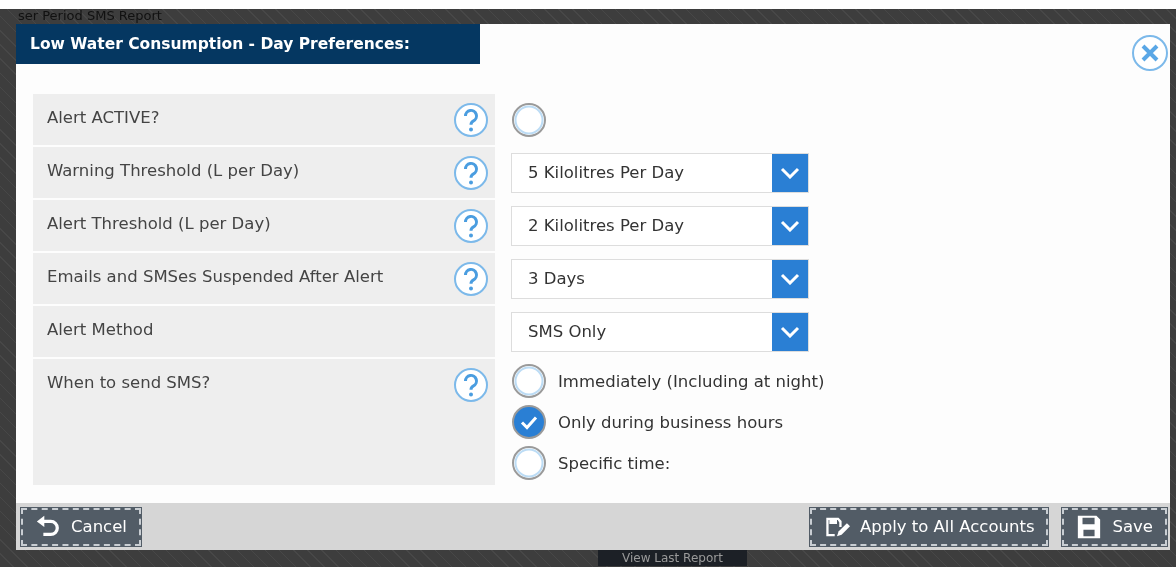 Image resolution: width=1176 pixels, height=567 pixels. I want to click on field-label: Alert Method, so click(100, 329).